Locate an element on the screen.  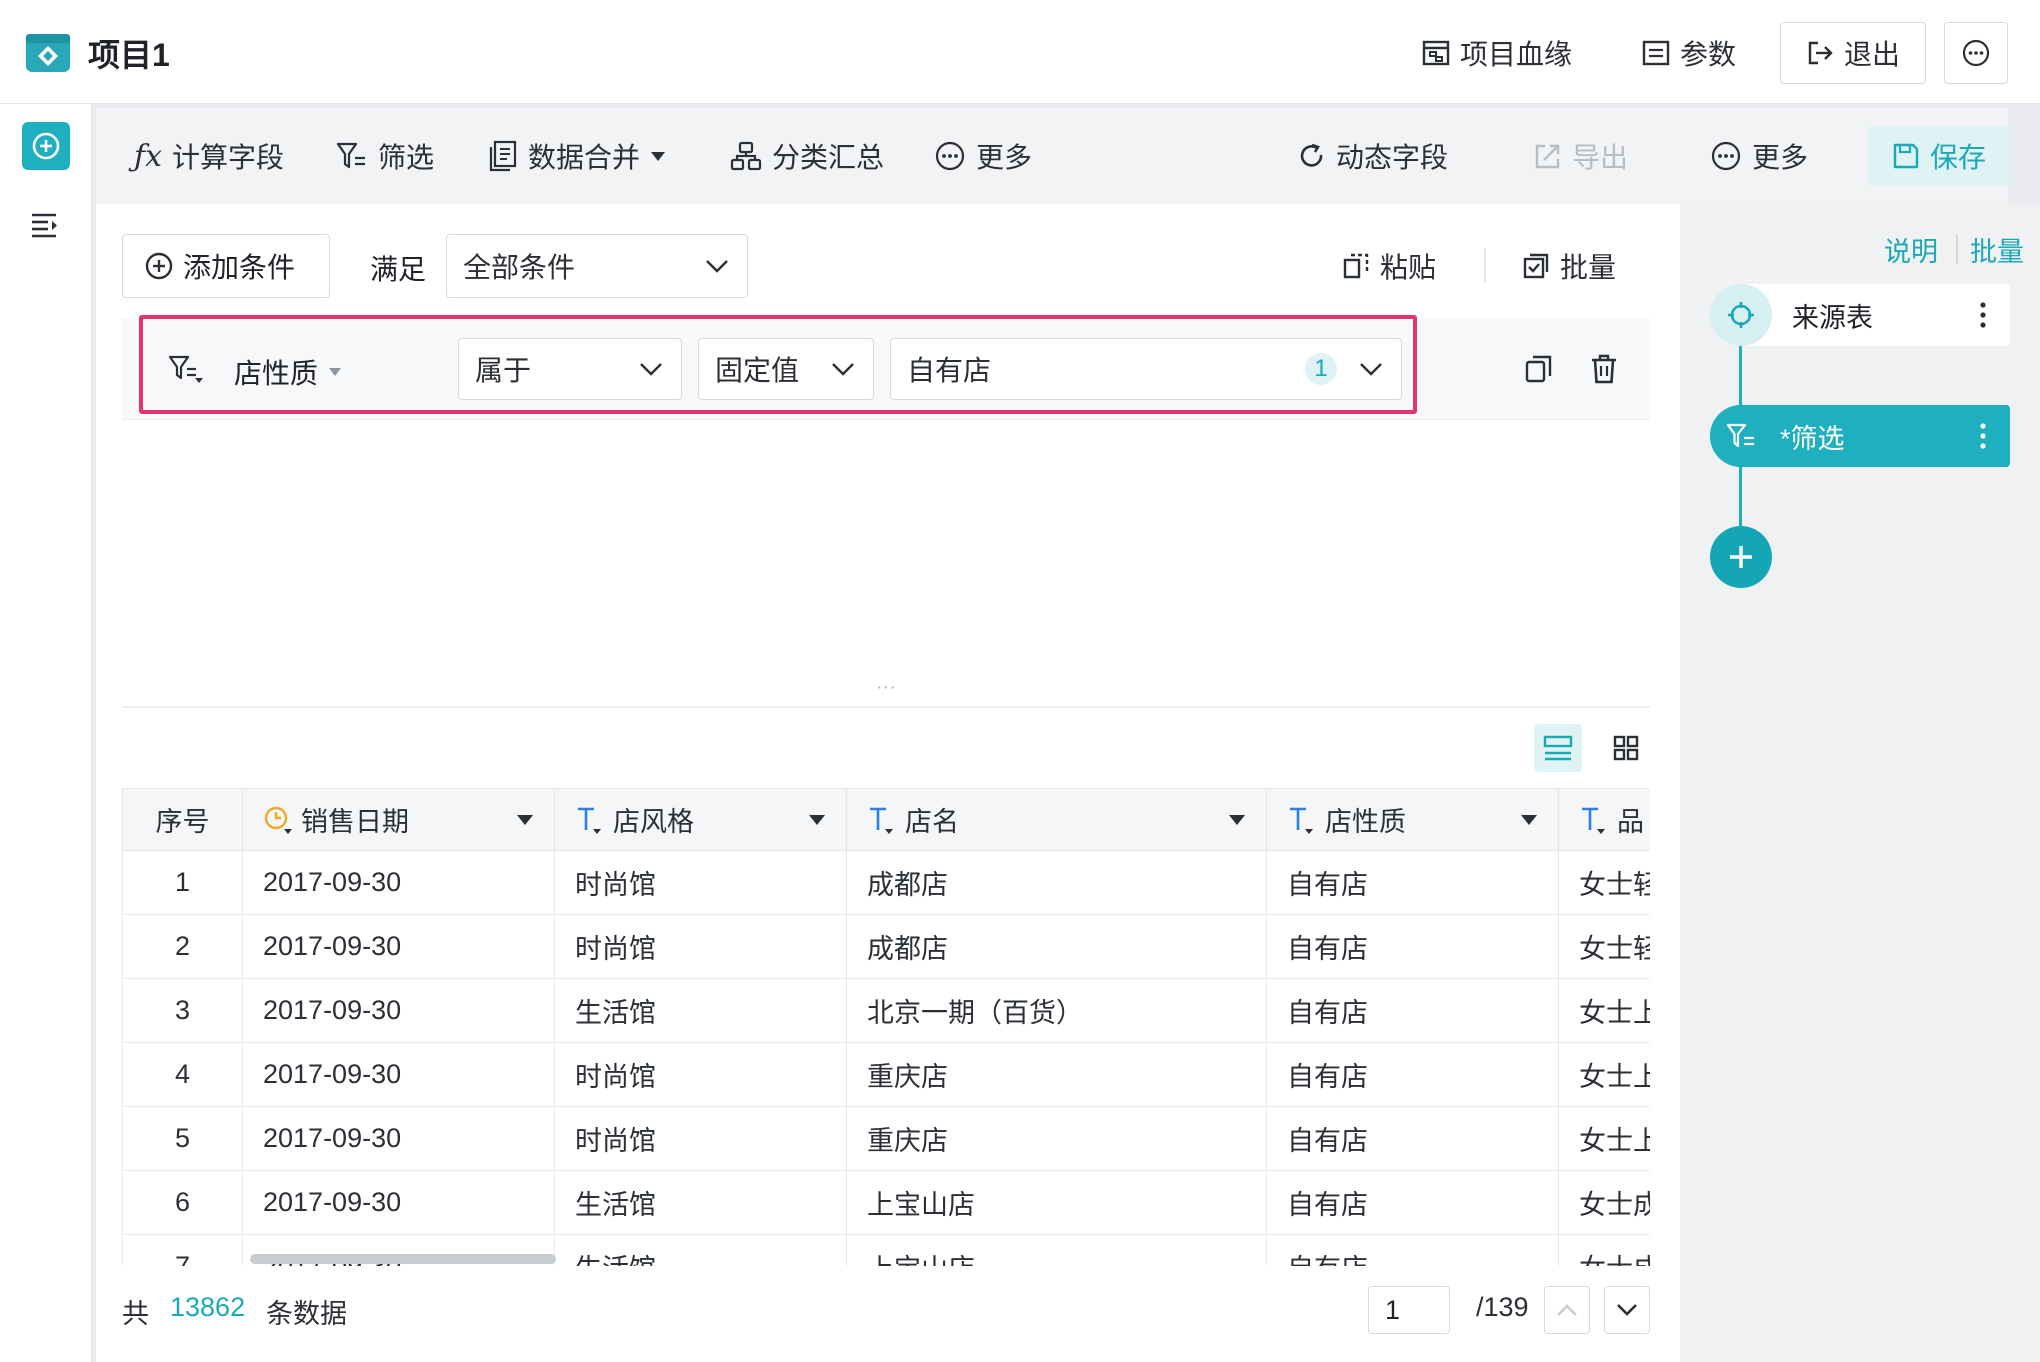
page-input: 1 is located at coordinates (1409, 1310).